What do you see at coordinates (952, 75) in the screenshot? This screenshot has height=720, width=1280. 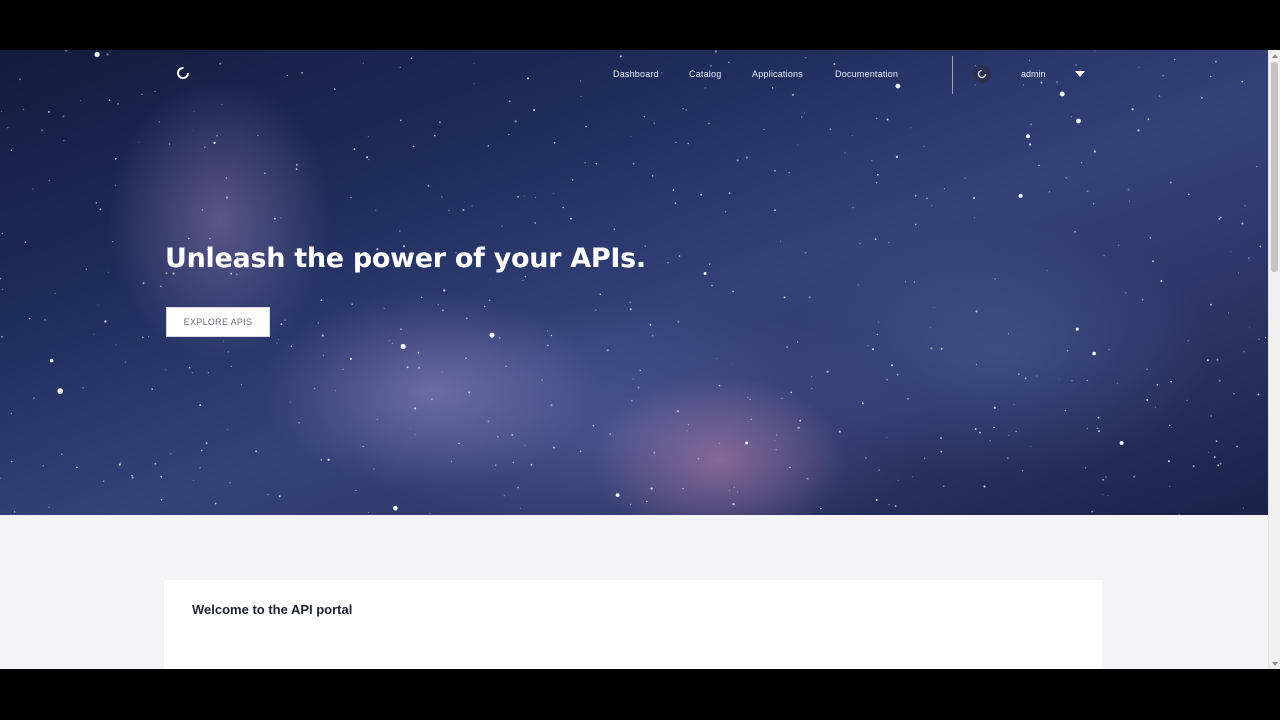 I see `nav-divider` at bounding box center [952, 75].